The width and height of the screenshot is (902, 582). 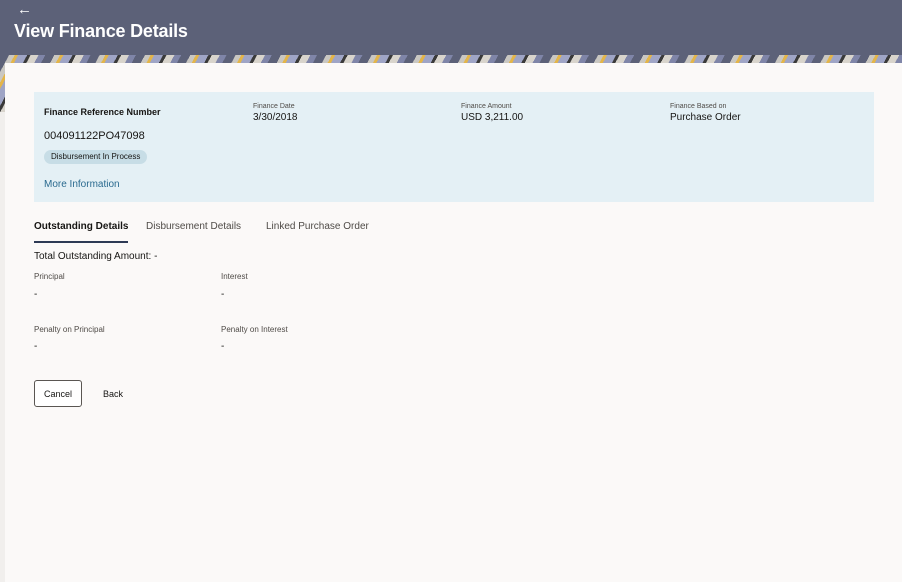 What do you see at coordinates (96, 157) in the screenshot?
I see `status-badge: Disbursement In Process` at bounding box center [96, 157].